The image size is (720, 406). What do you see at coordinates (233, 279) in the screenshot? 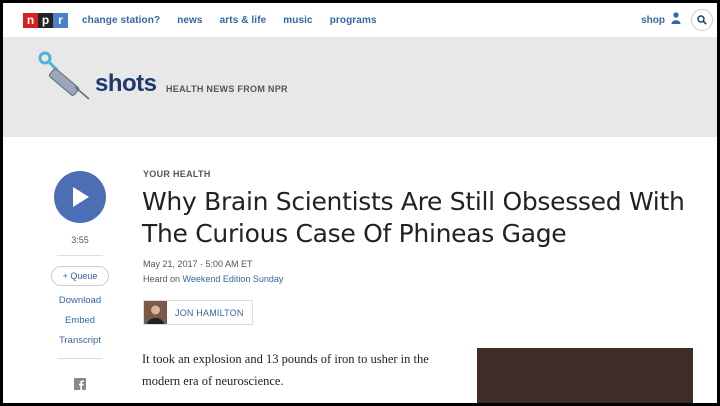
I see `heard-on-show-link: Weekend Edition Sunday` at bounding box center [233, 279].